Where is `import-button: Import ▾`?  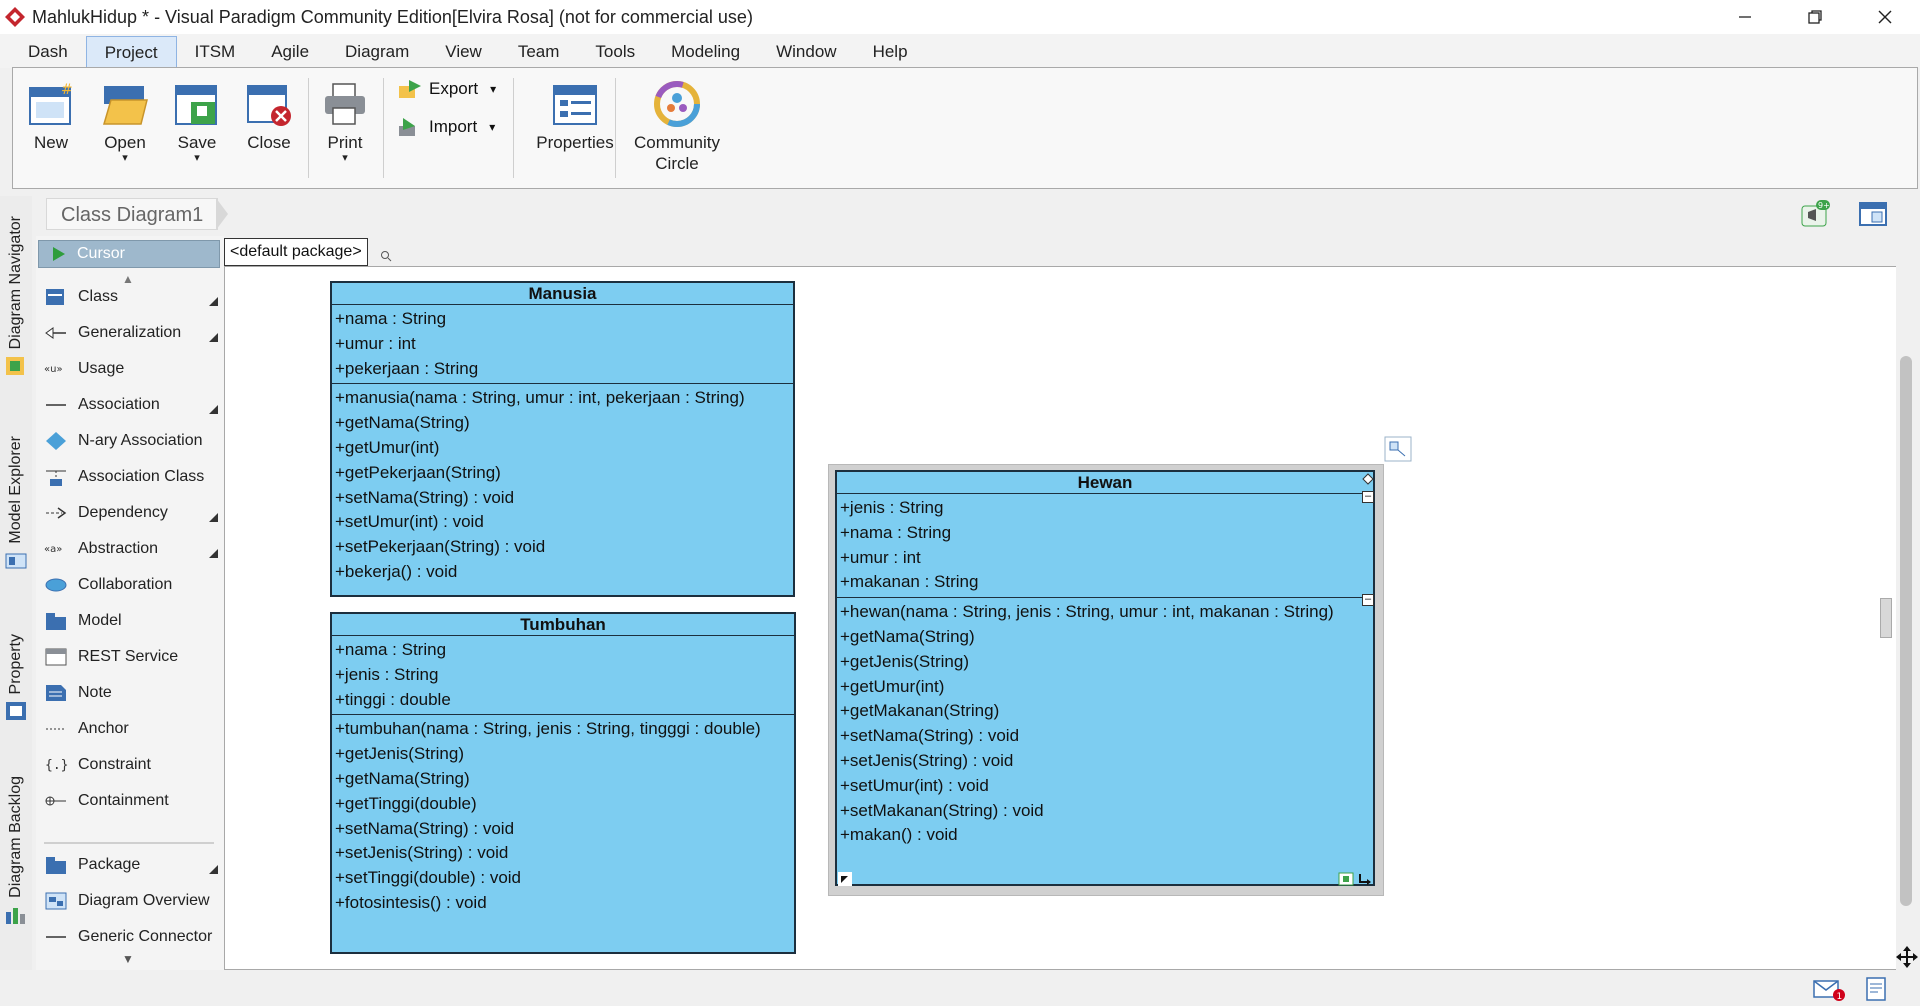 import-button: Import ▾ is located at coordinates (446, 127).